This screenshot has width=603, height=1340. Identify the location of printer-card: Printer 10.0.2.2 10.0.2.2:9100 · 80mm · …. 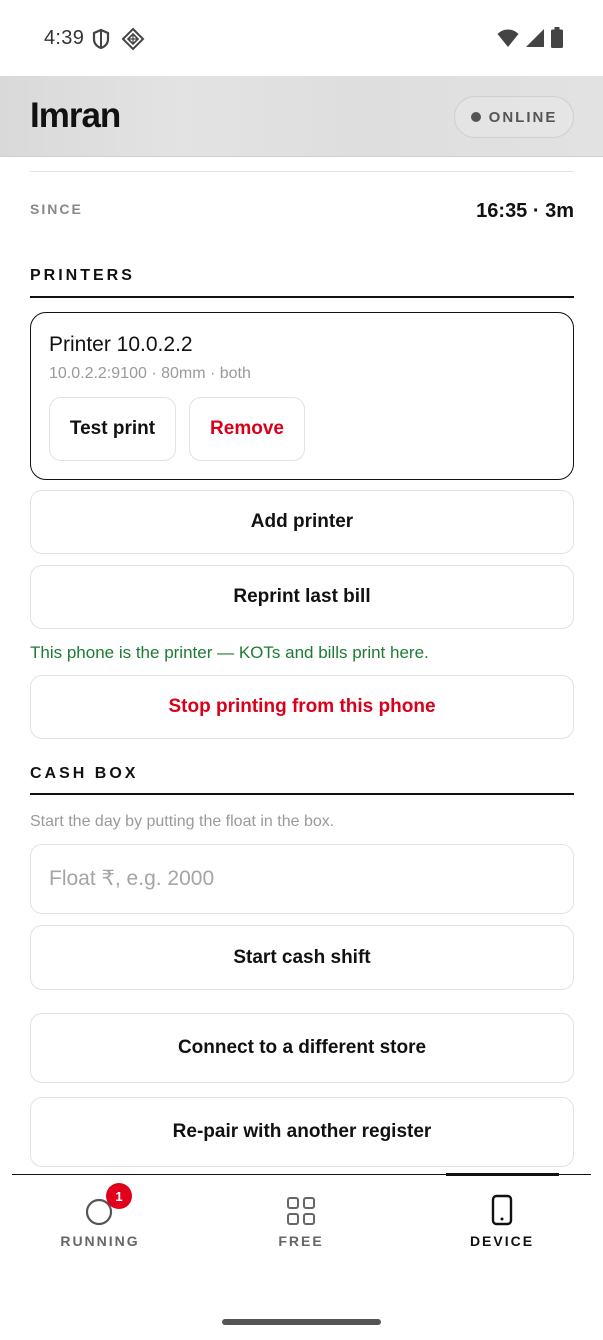
(302, 396).